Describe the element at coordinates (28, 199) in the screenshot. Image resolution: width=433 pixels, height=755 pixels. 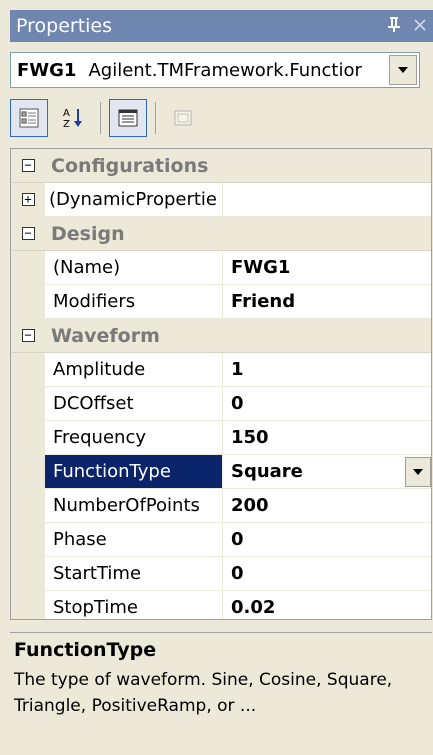
I see `expand-icon: +` at that location.